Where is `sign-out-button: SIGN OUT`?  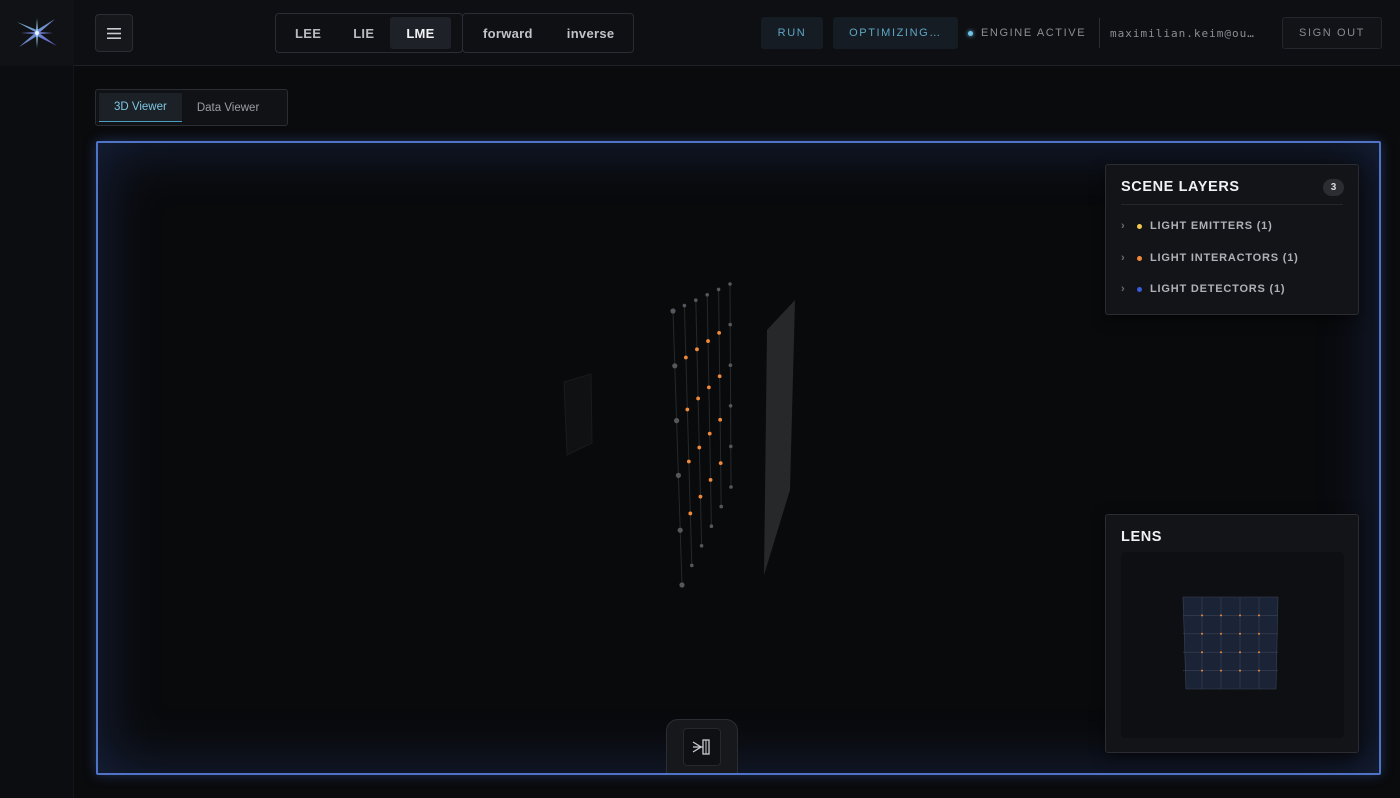
sign-out-button: SIGN OUT is located at coordinates (1332, 33).